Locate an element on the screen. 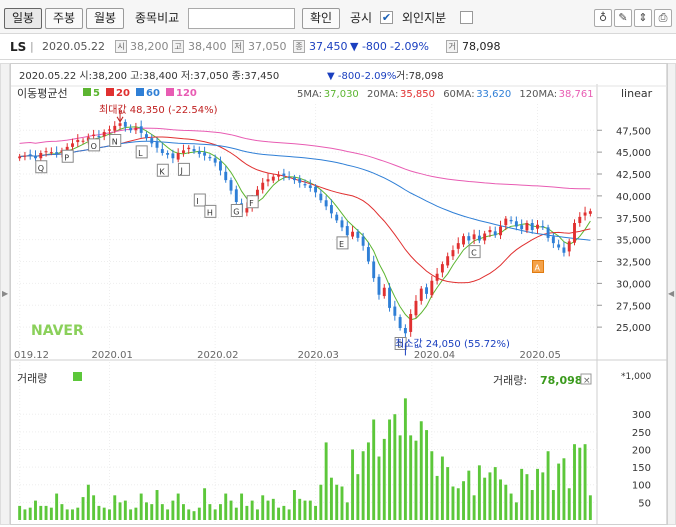 This screenshot has height=527, width=676. open-icon: 시 is located at coordinates (121, 46).